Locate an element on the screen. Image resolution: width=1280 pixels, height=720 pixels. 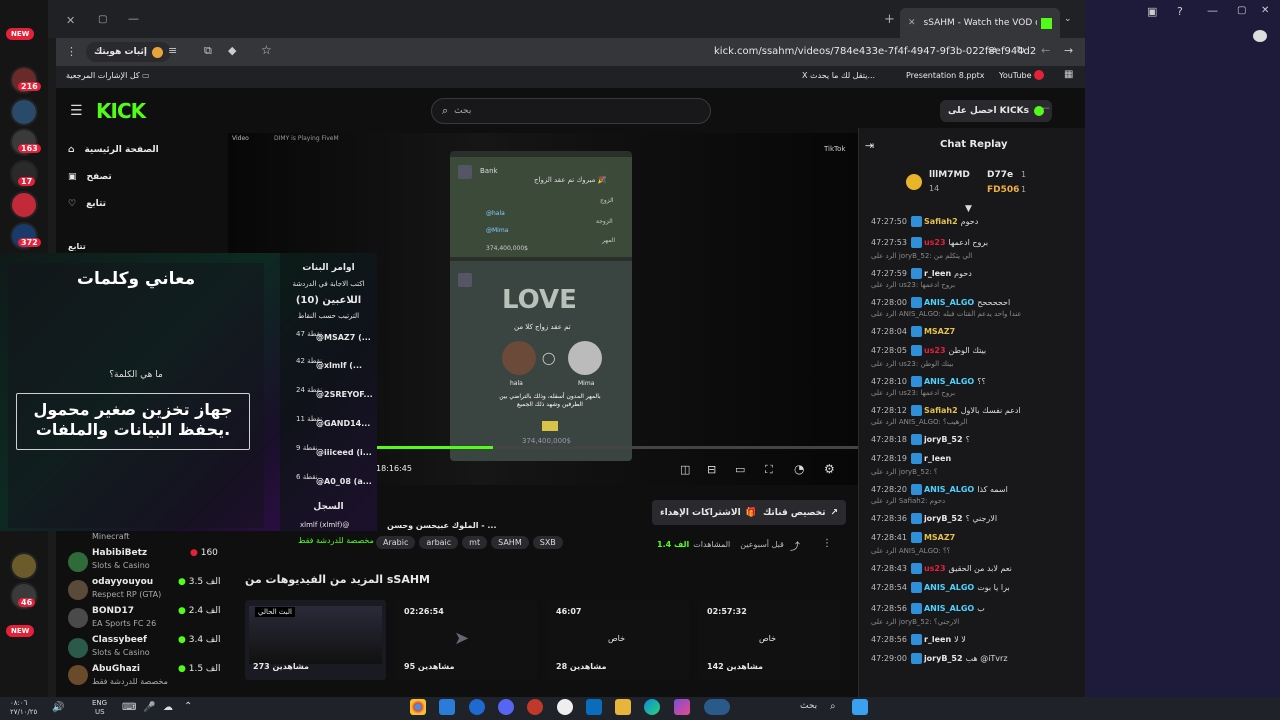
video-card: 02:26:54 ➤ 95 مشاهدين is located at coordinates (466, 640).